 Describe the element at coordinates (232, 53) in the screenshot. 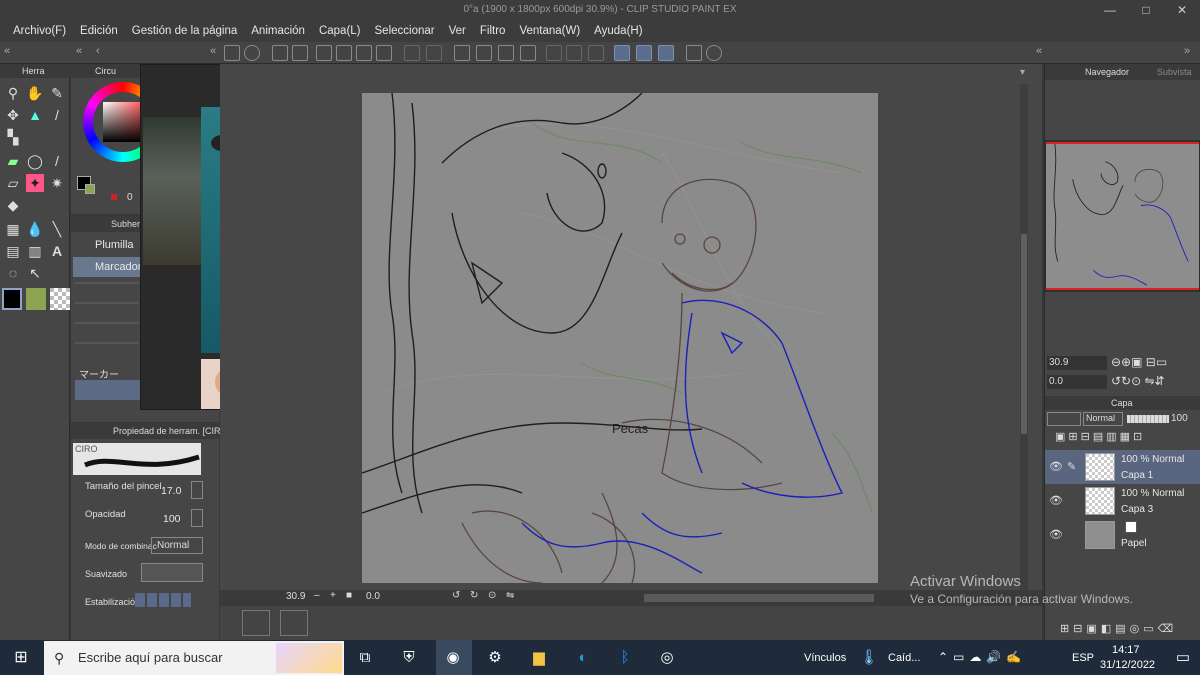

I see `menu-icon` at that location.